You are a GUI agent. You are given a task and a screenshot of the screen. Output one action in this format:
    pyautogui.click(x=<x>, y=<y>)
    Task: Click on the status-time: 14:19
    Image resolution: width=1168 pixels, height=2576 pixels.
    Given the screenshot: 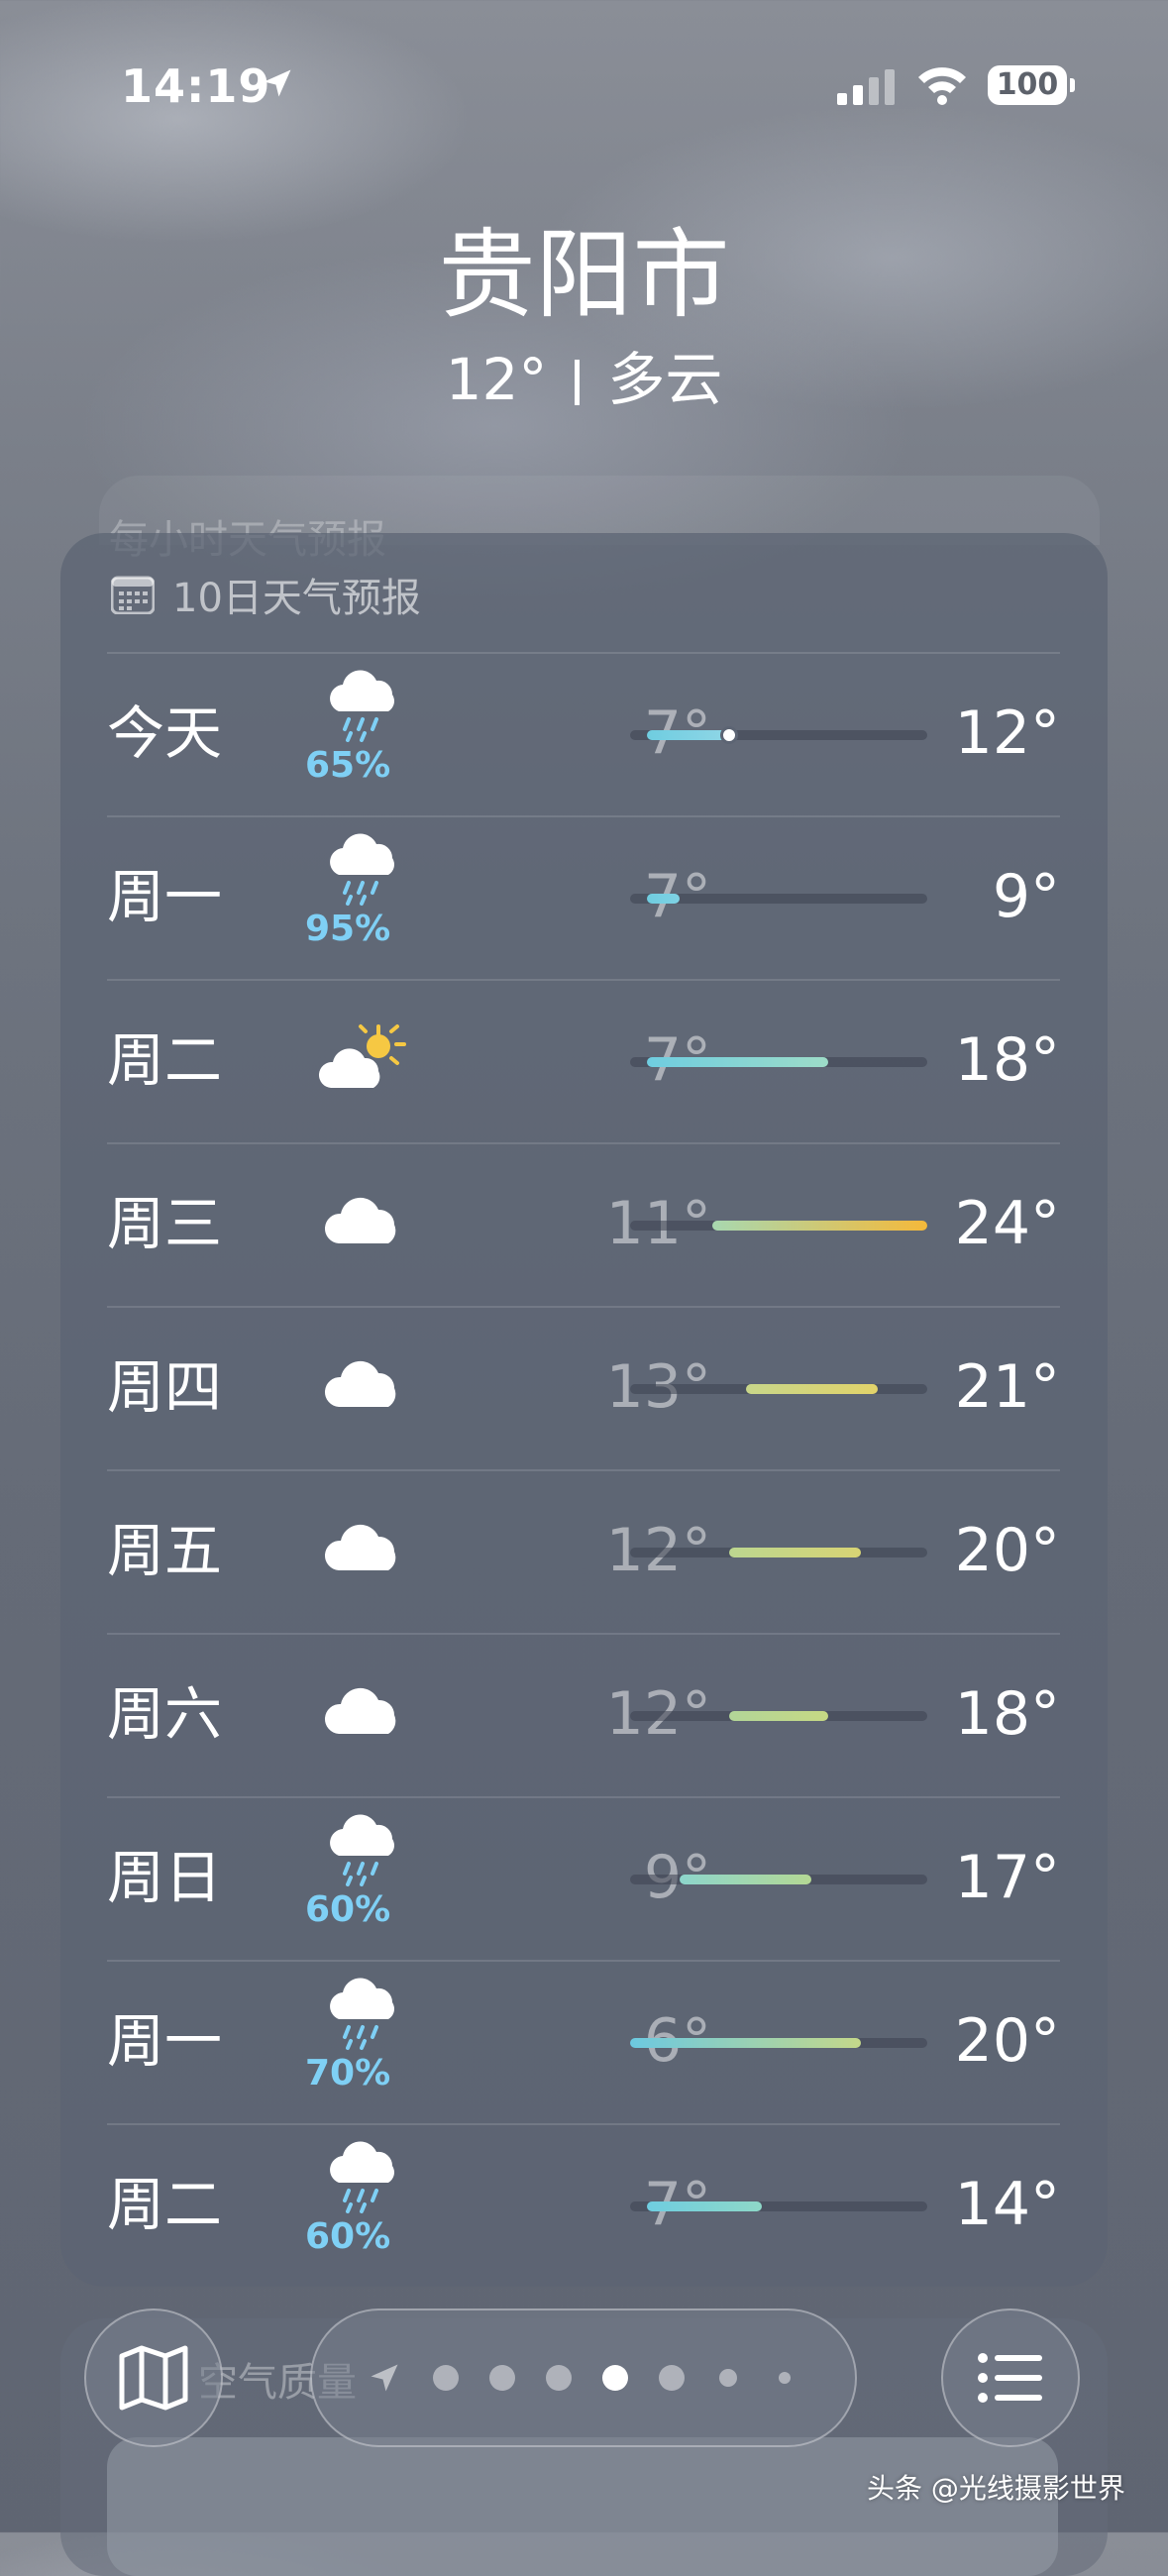 What is the action you would take?
    pyautogui.click(x=196, y=86)
    